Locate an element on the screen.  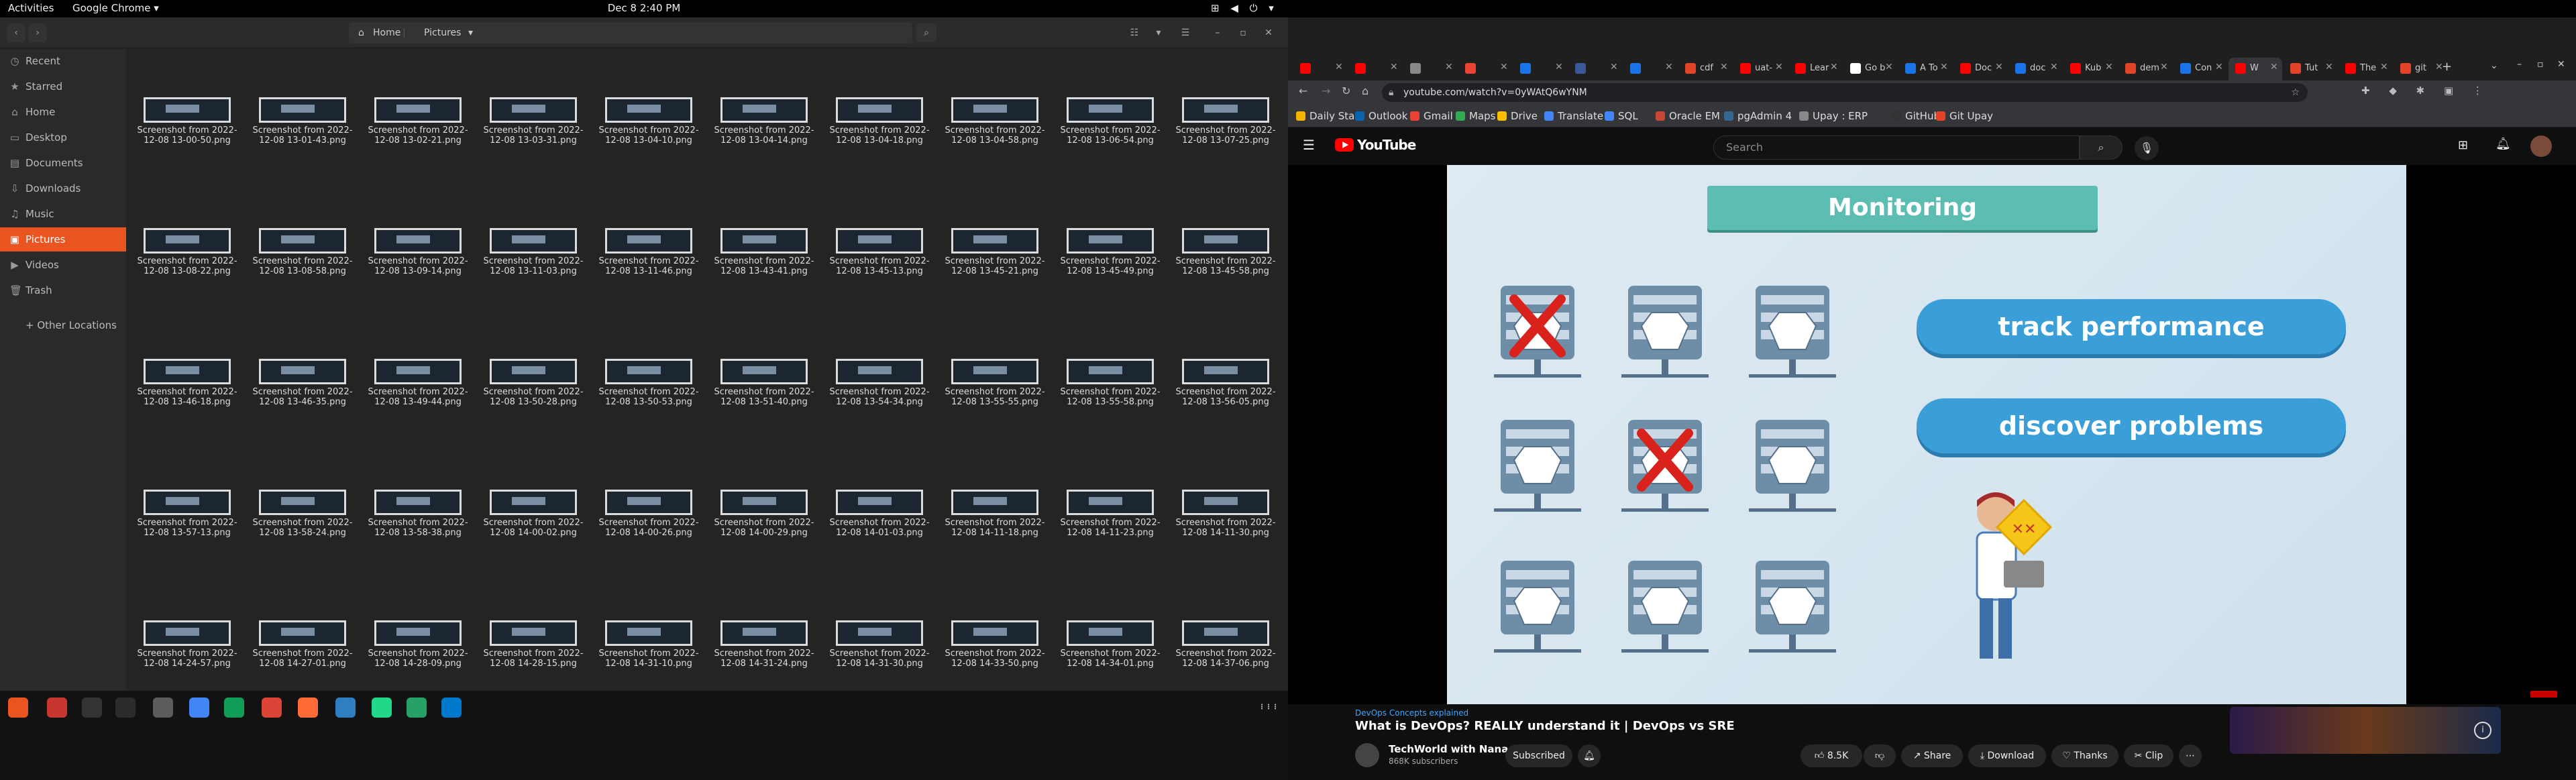
share-button: ↗ Share is located at coordinates (1932, 755).